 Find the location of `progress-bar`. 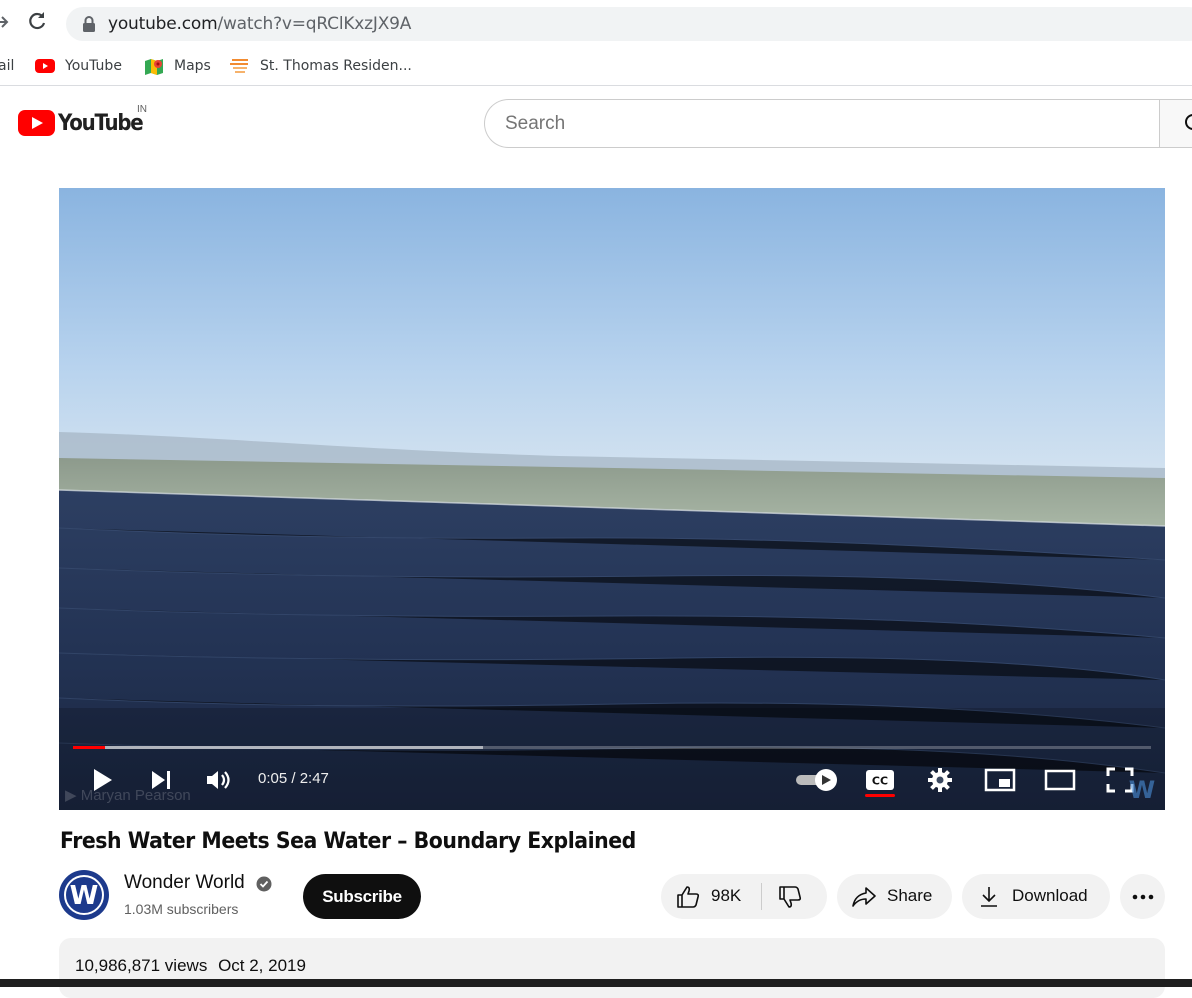

progress-bar is located at coordinates (612, 747).